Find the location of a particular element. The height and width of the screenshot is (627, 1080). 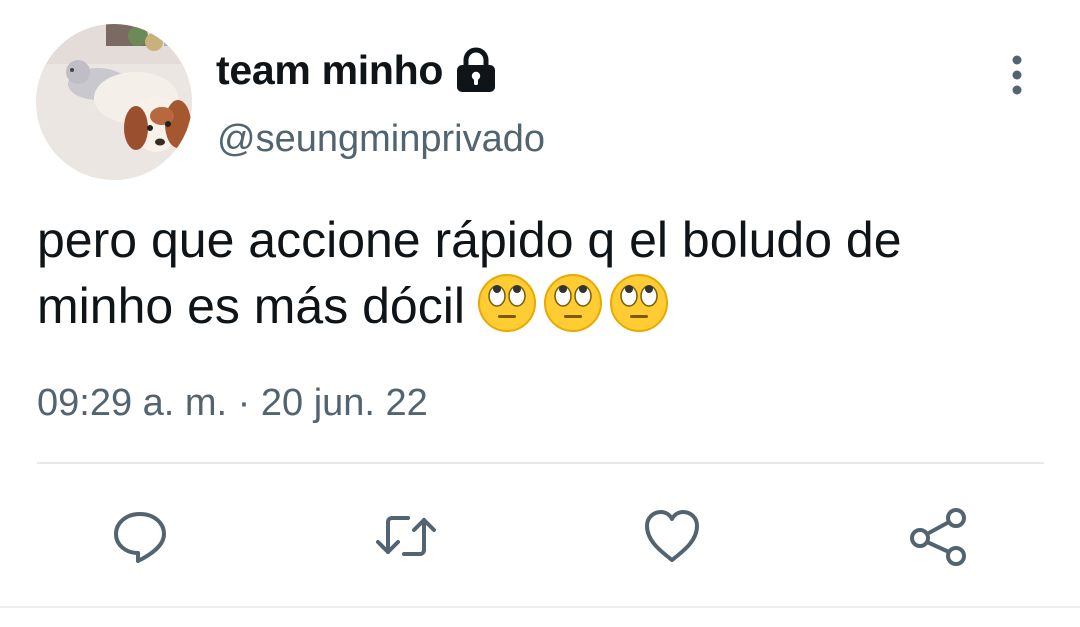

display-name-row: team minho is located at coordinates (357, 70).